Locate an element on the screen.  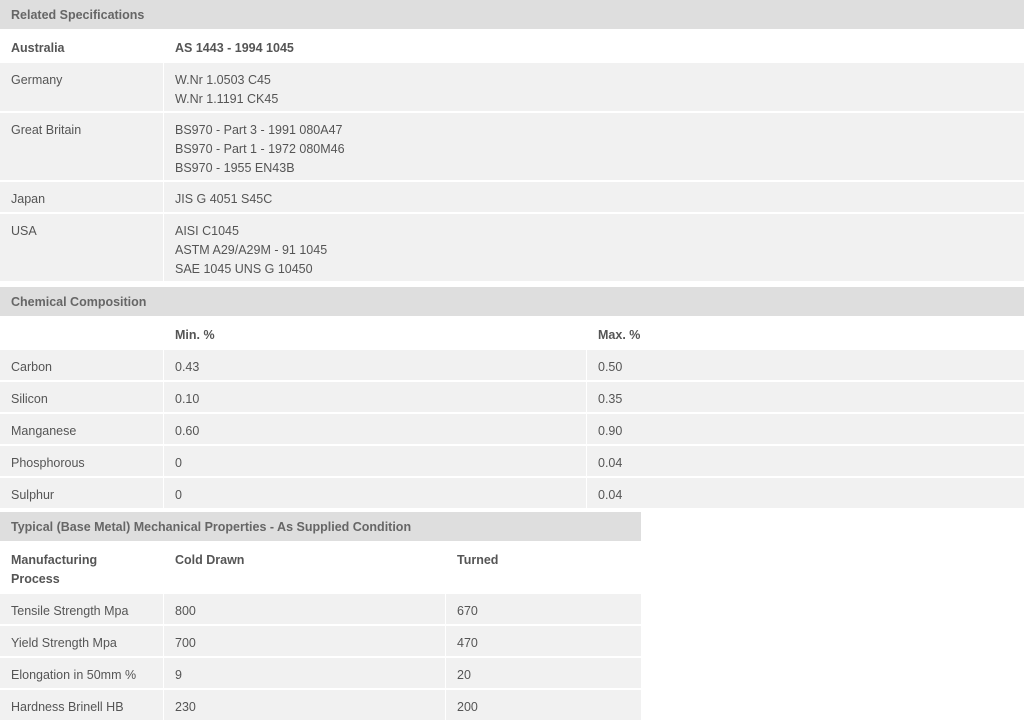
cold-drawn-value: 700 is located at coordinates (304, 641).